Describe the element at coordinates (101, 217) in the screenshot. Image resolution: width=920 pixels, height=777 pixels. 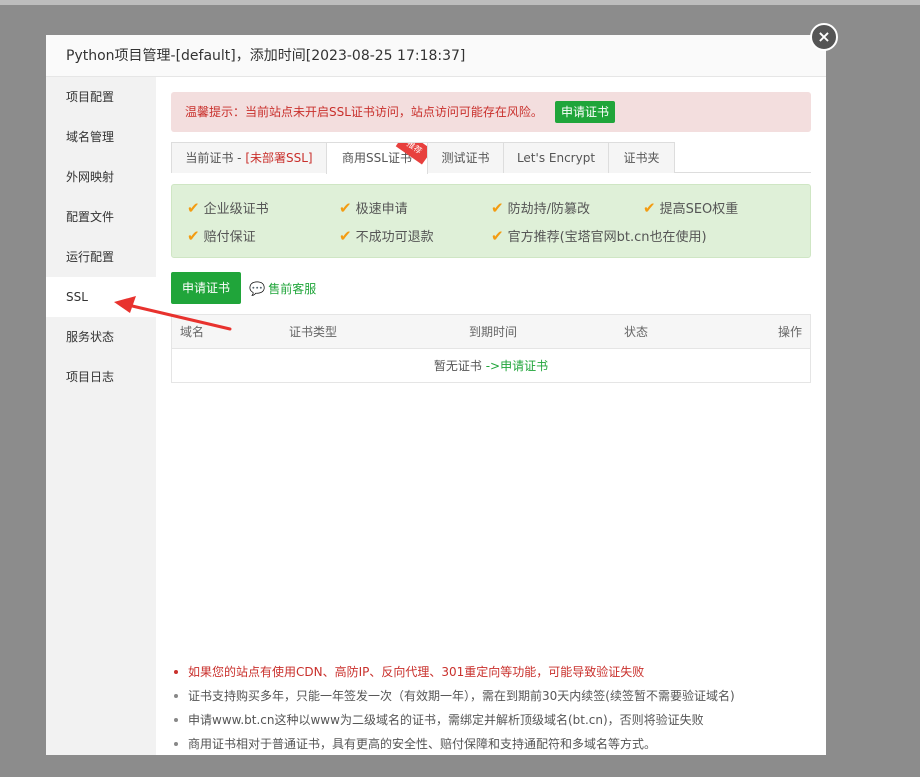
I see `sidebar-item-config-file: 配置文件` at that location.